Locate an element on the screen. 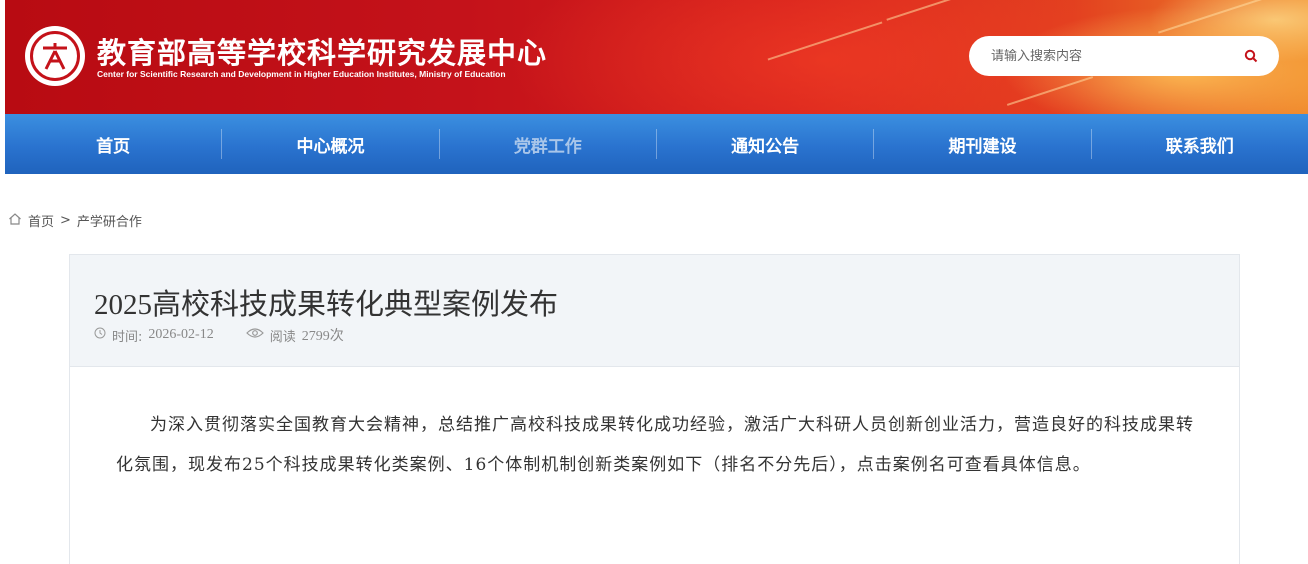  clock-icon is located at coordinates (100, 335).